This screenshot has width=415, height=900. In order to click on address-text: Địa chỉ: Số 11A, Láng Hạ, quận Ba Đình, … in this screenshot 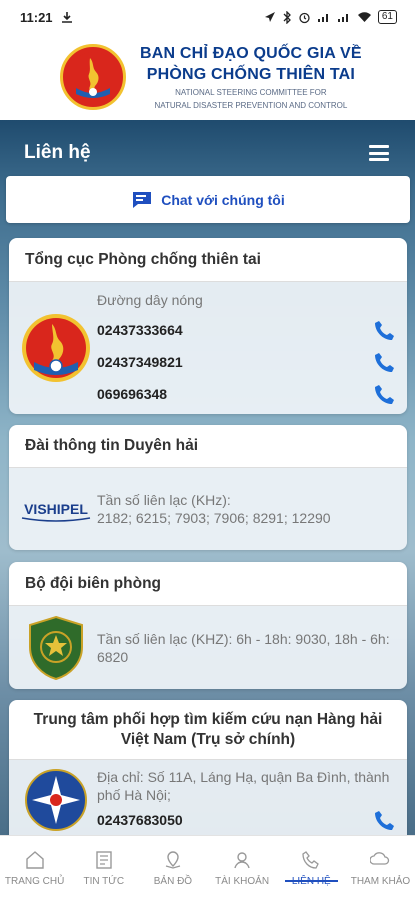, I will do `click(243, 786)`.